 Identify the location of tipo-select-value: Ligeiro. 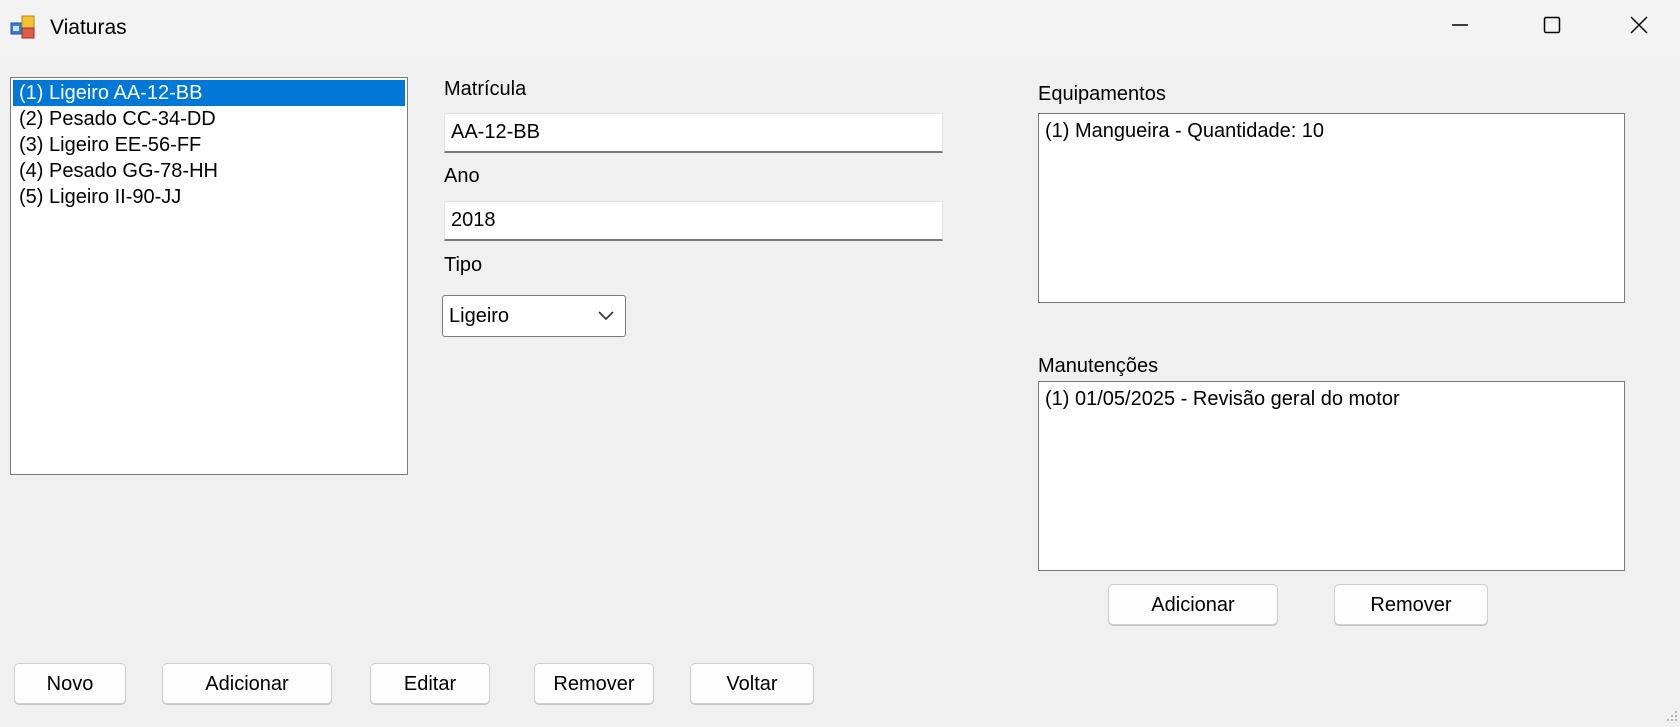
(479, 316).